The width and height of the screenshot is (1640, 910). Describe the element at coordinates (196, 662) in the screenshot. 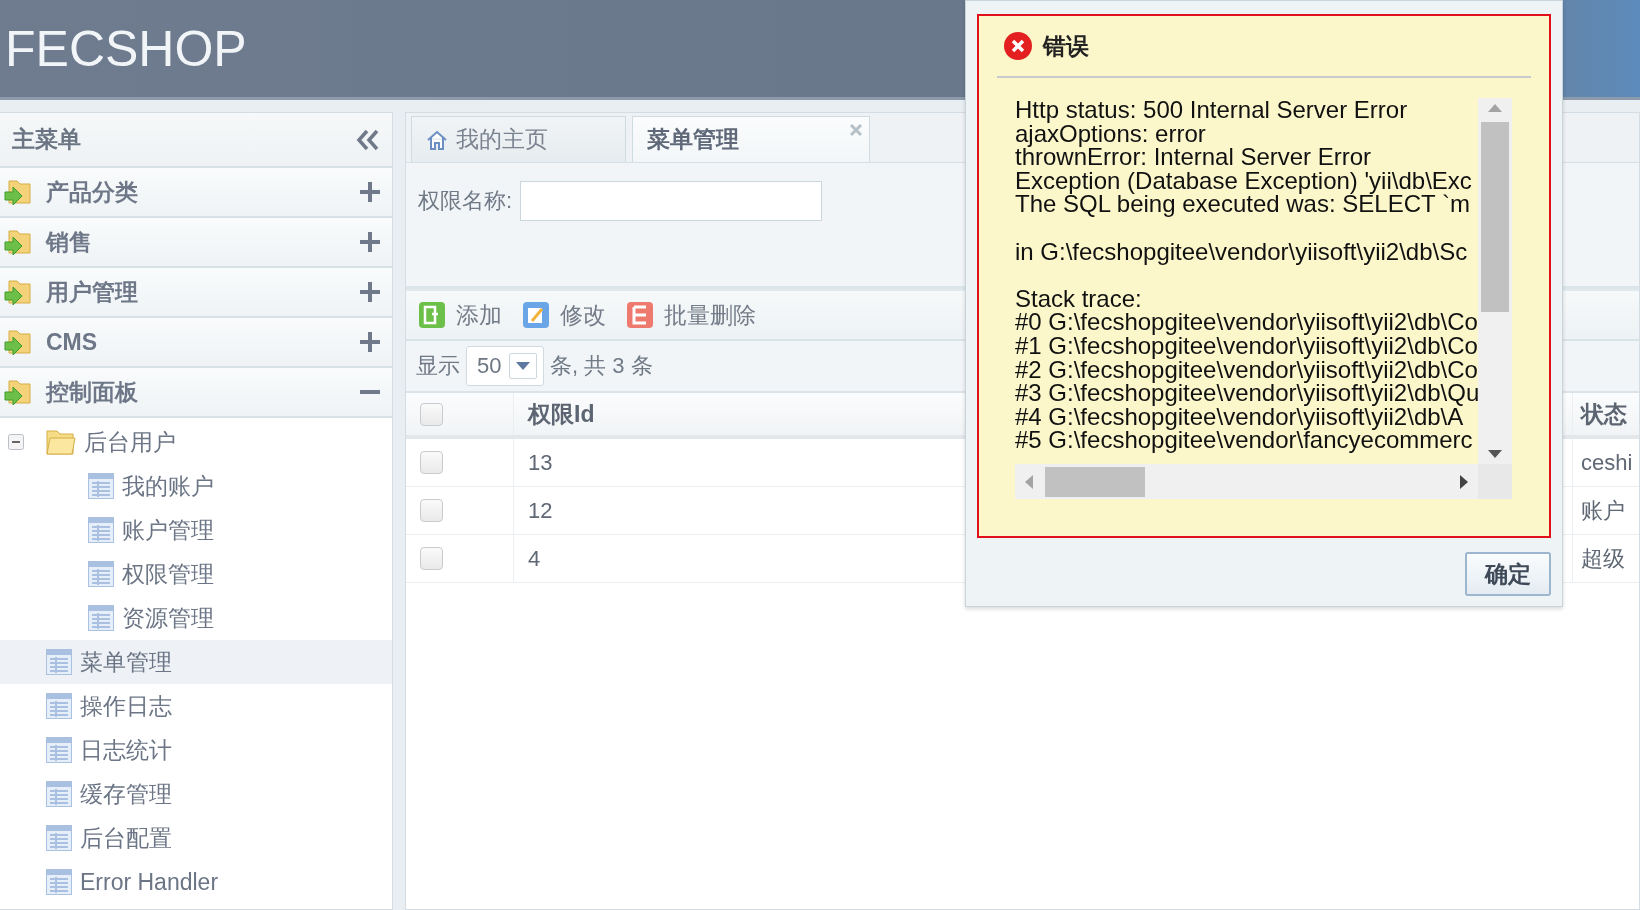

I see `tree-item: 菜单管理` at that location.